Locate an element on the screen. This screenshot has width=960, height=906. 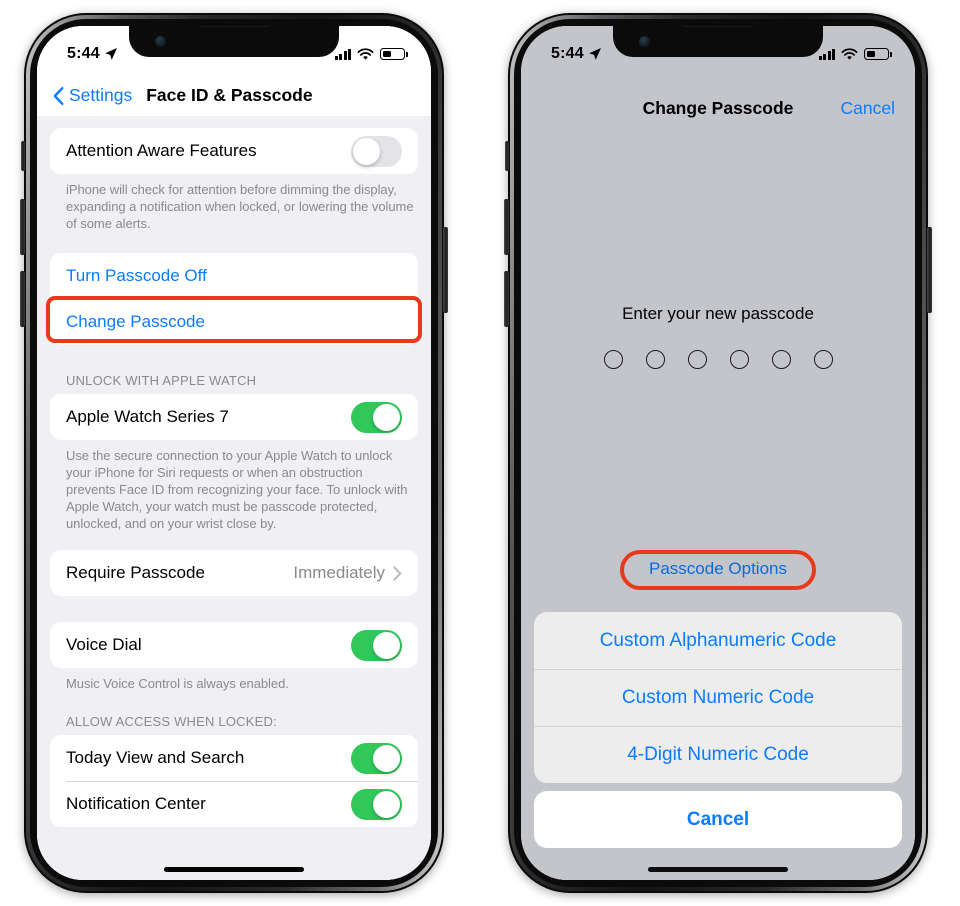
group-attention-aware: Attention Aware Features is located at coordinates (234, 151).